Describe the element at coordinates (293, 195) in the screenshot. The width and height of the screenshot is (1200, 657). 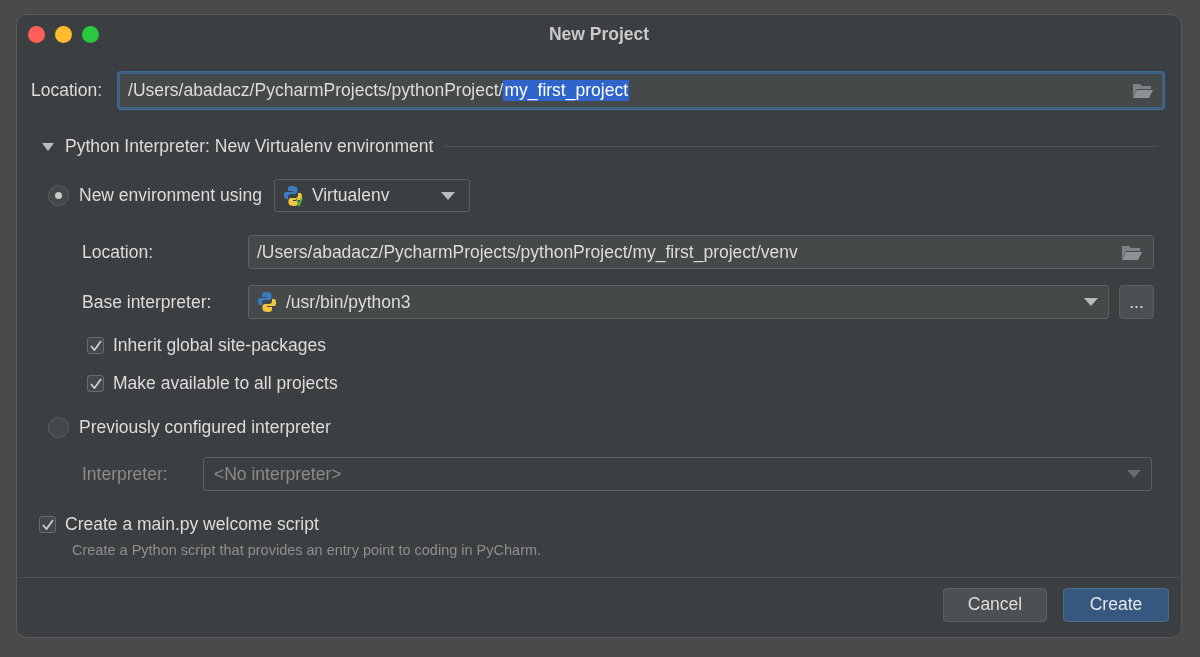
I see `virtualenv-python-icon` at that location.